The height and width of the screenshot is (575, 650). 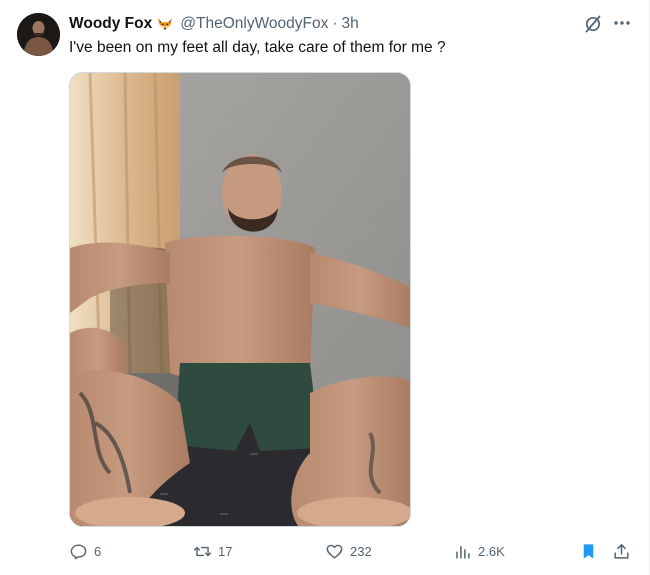 I want to click on share-button, so click(x=621, y=551).